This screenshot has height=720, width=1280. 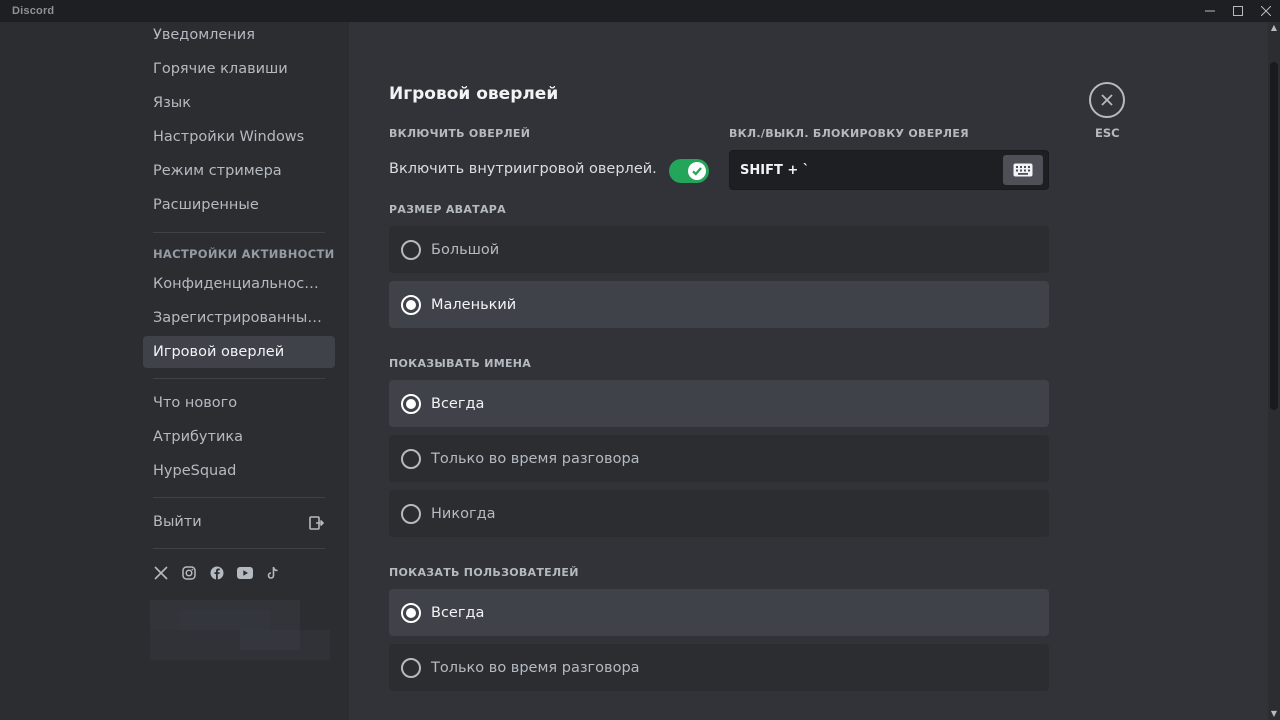 I want to click on tiktok-icon, so click(x=273, y=573).